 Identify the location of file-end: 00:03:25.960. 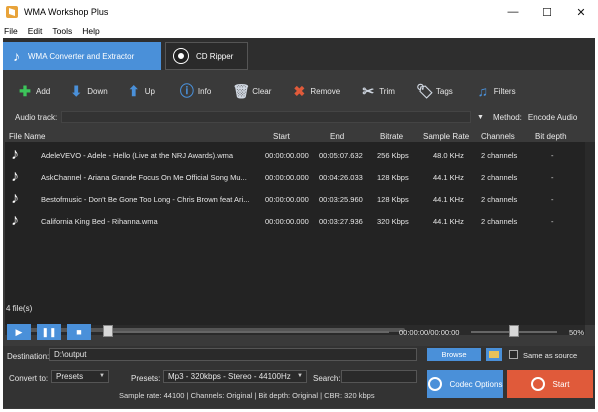
(341, 199).